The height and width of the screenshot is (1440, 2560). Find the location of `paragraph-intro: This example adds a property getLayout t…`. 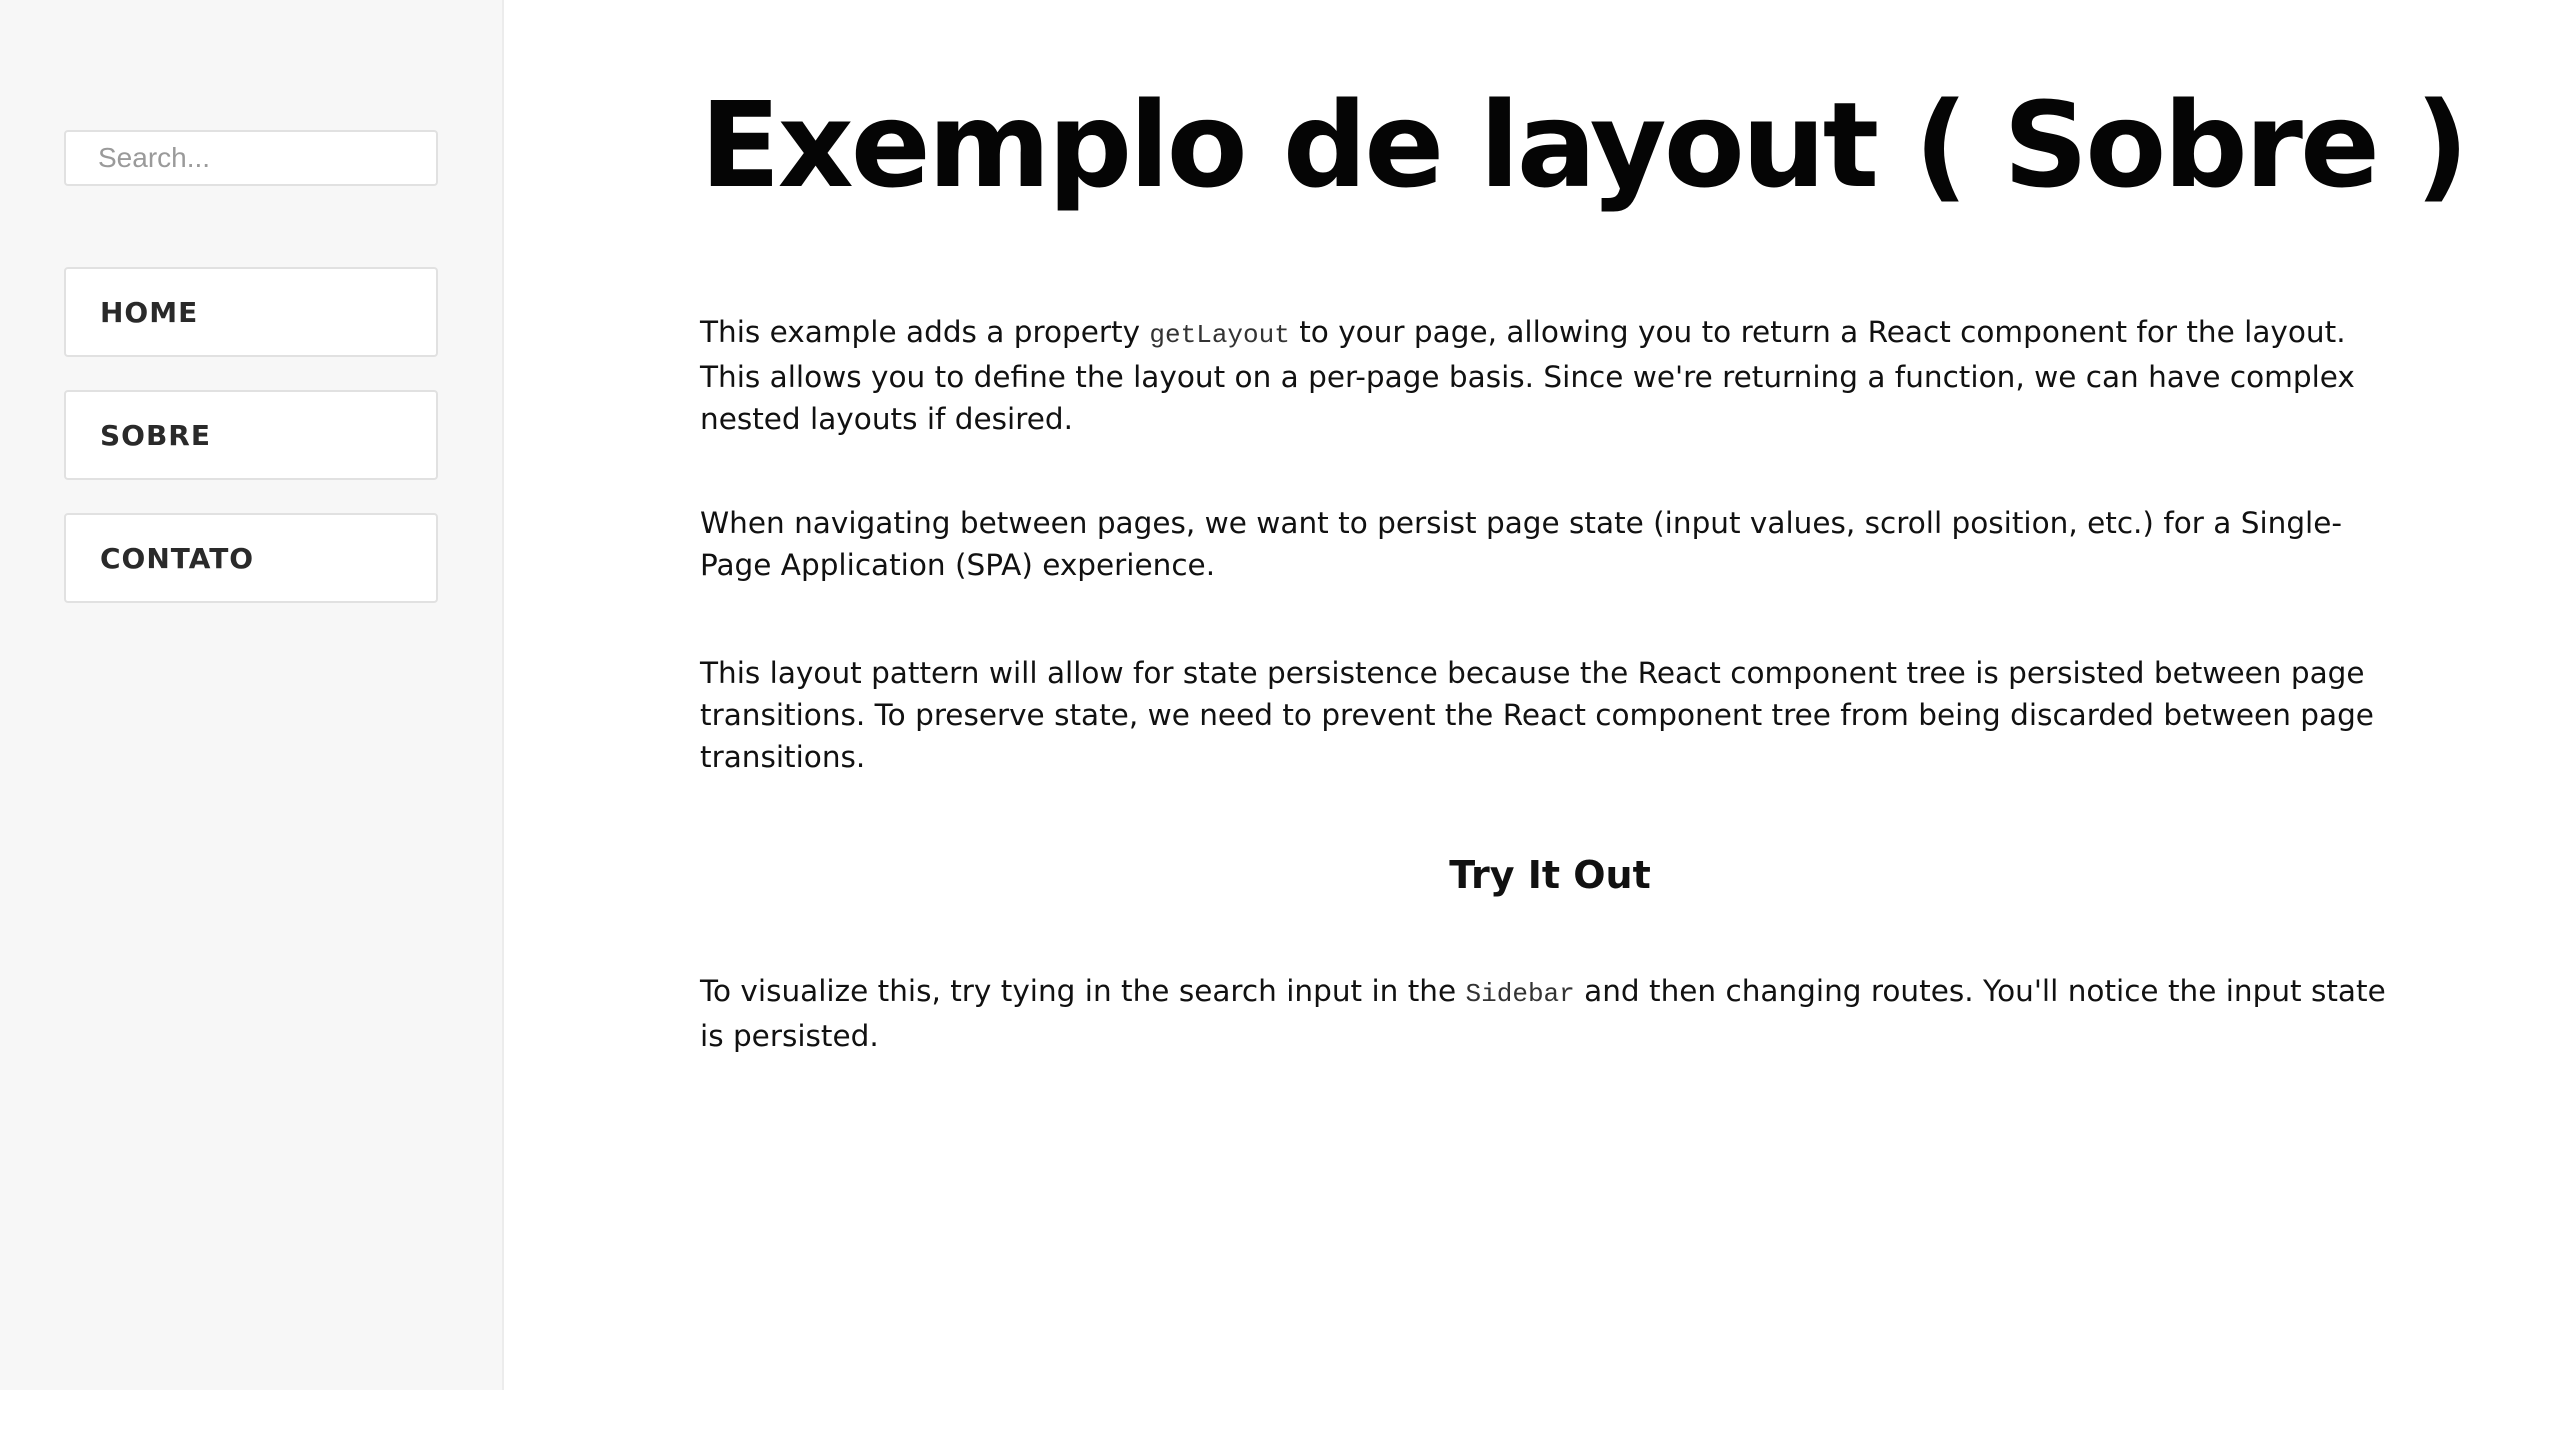

paragraph-intro: This example adds a property getLayout t… is located at coordinates (1550, 375).